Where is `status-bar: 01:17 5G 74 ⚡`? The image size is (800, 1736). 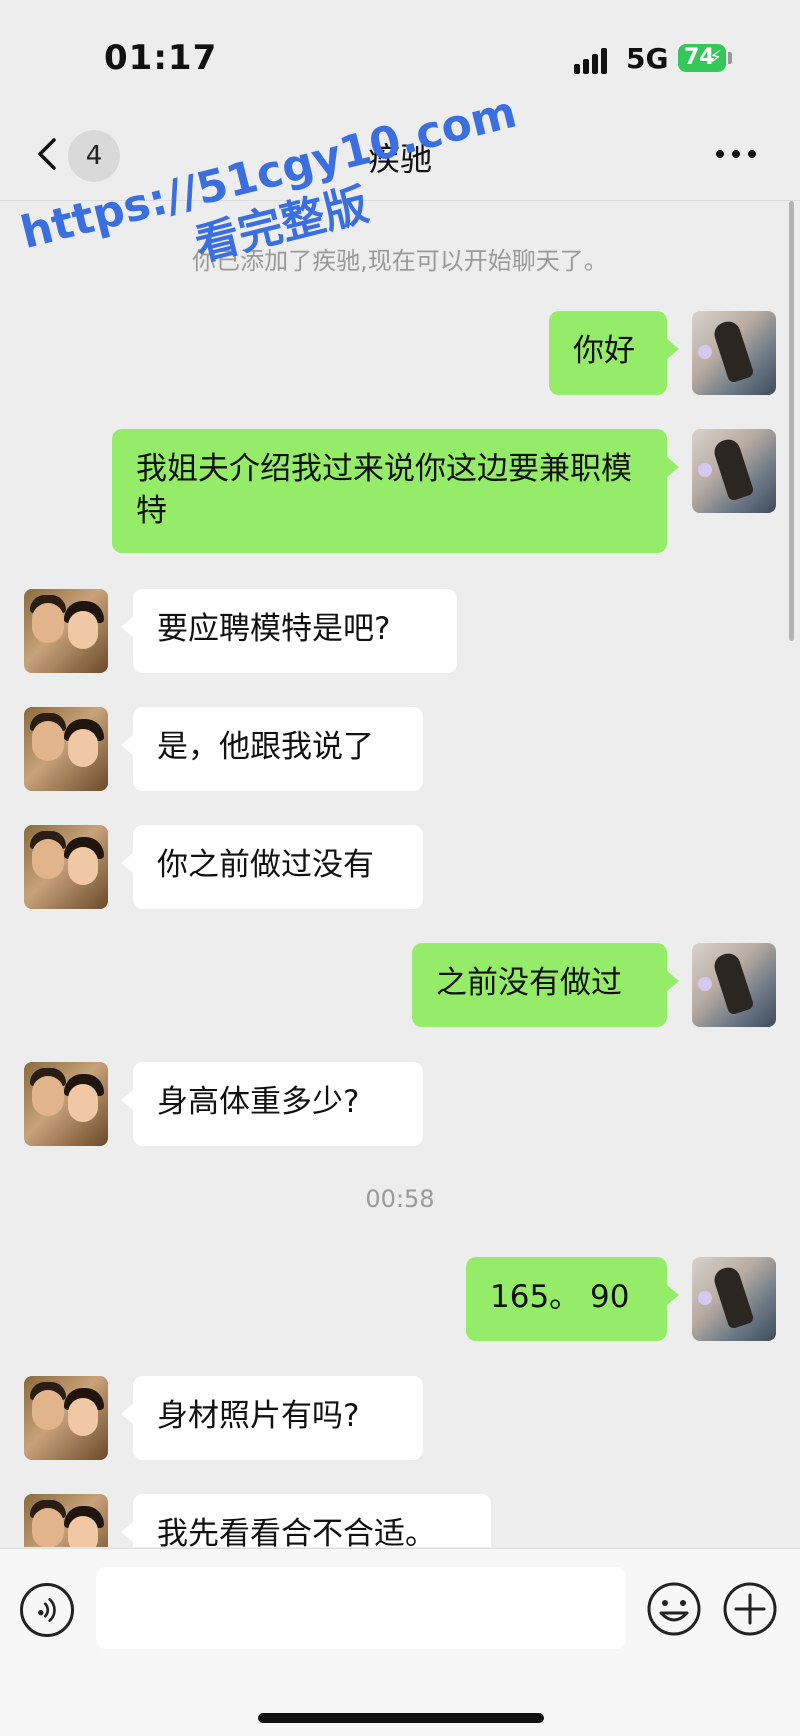 status-bar: 01:17 5G 74 ⚡ is located at coordinates (400, 55).